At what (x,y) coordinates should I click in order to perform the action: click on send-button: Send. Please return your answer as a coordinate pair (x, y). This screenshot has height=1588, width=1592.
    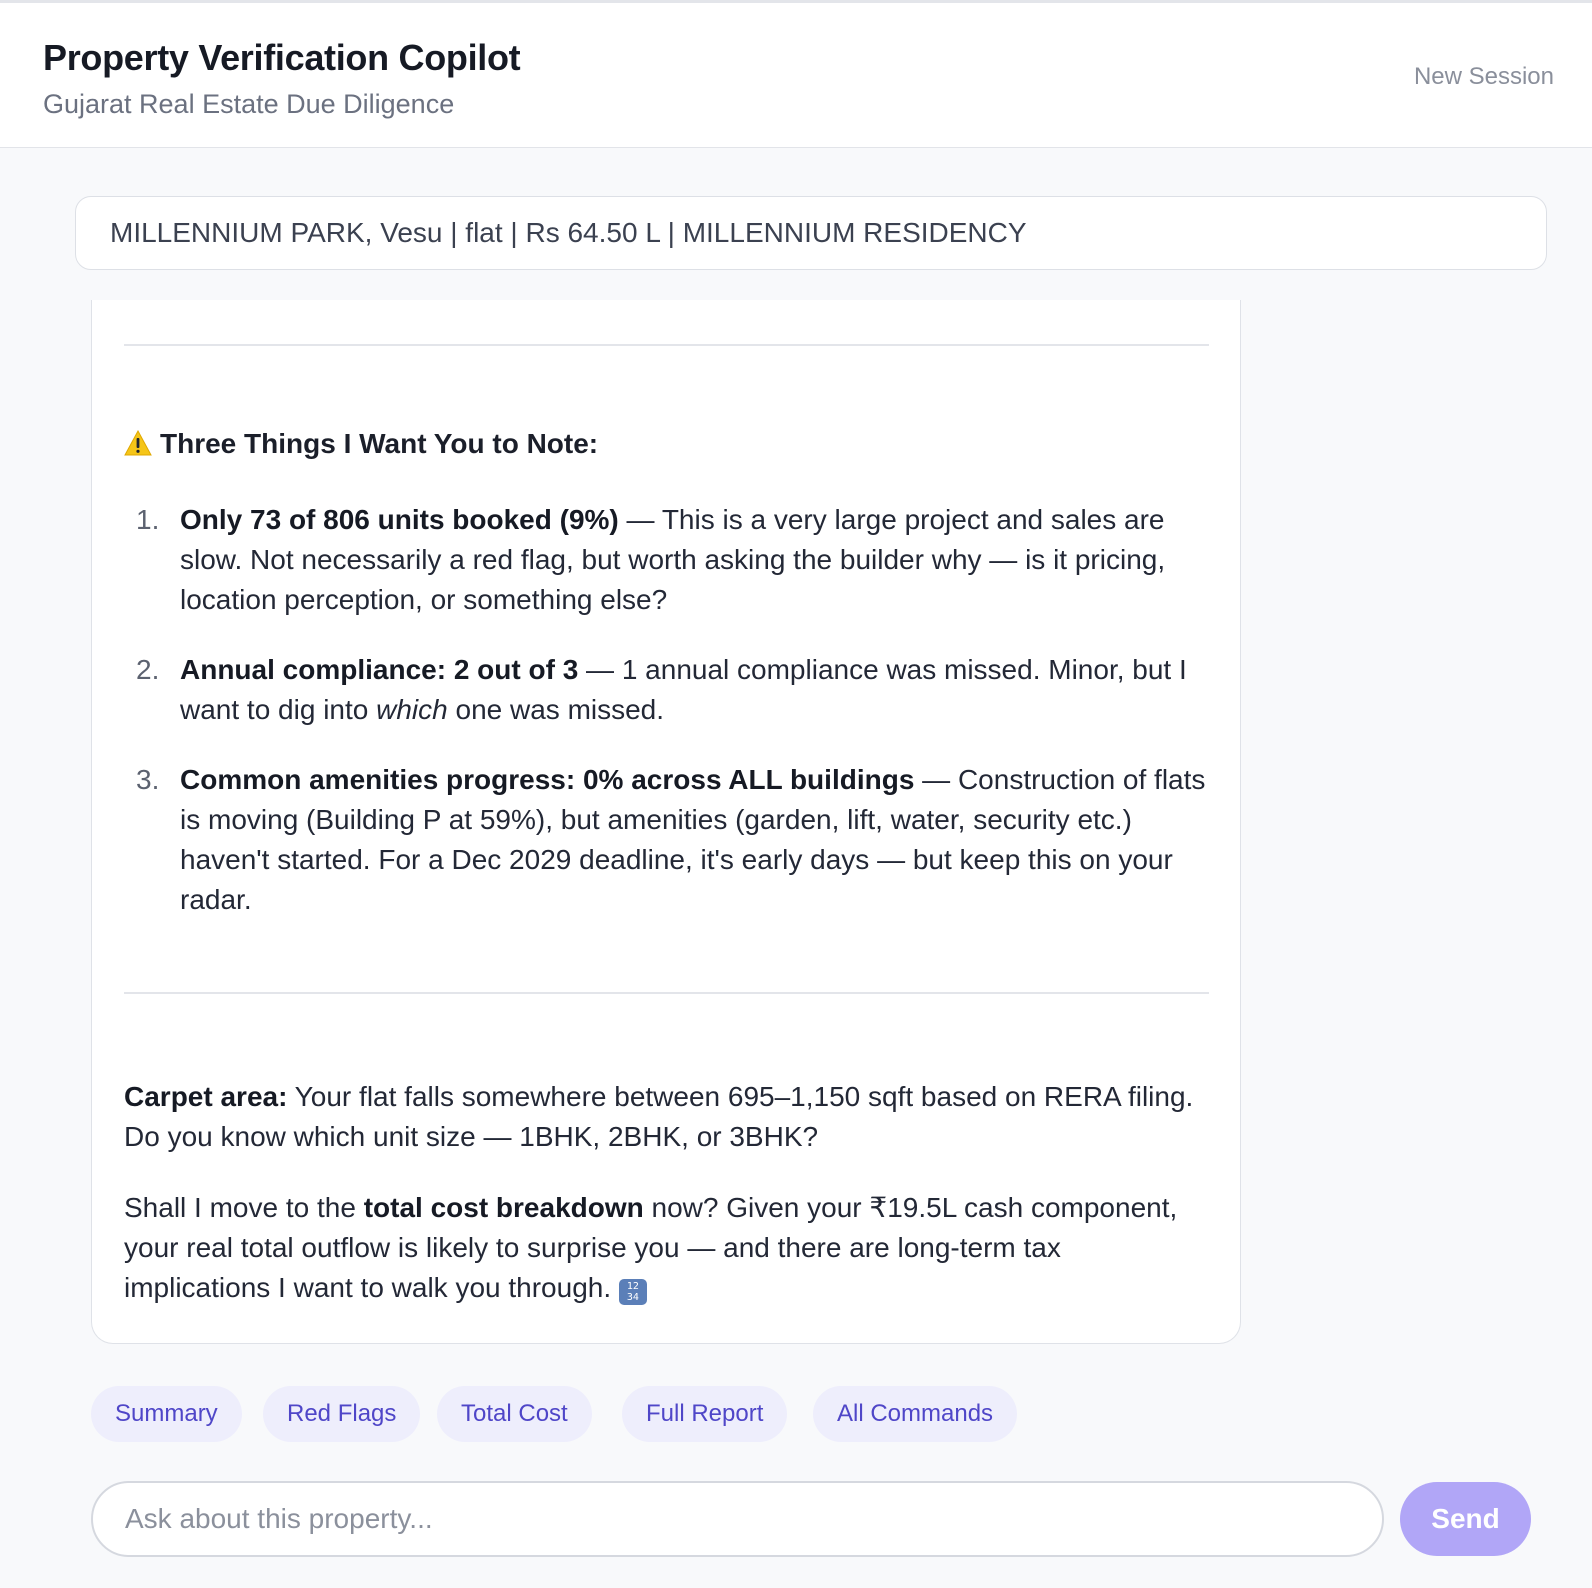
    Looking at the image, I should click on (1465, 1519).